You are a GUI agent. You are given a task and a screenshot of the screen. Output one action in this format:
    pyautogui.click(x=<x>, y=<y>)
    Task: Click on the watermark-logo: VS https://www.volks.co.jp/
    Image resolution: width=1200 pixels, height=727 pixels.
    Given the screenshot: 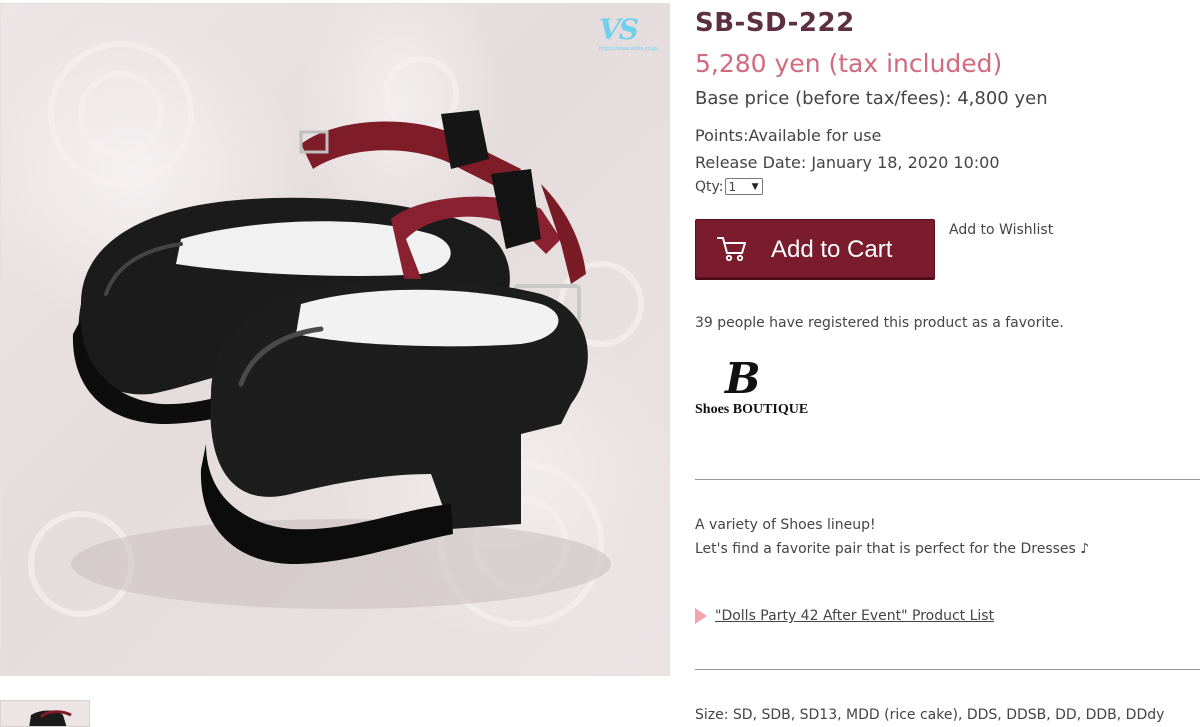 What is the action you would take?
    pyautogui.click(x=630, y=36)
    